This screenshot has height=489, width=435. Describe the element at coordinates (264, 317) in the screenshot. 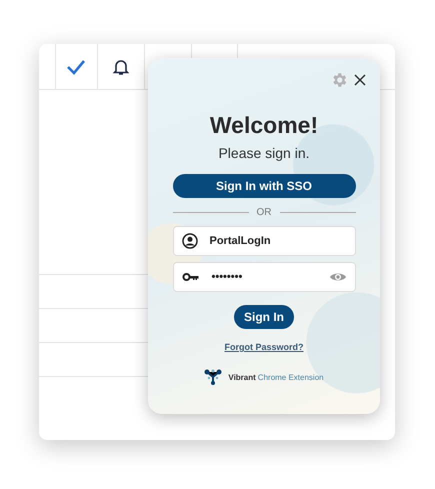

I see `sign-in-button: Sign In` at that location.